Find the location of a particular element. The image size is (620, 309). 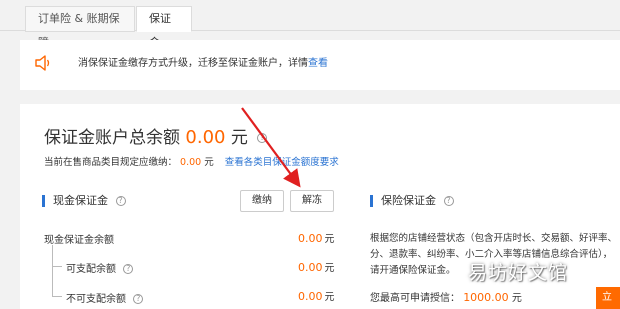

apply-now-button: 立即 is located at coordinates (608, 298).